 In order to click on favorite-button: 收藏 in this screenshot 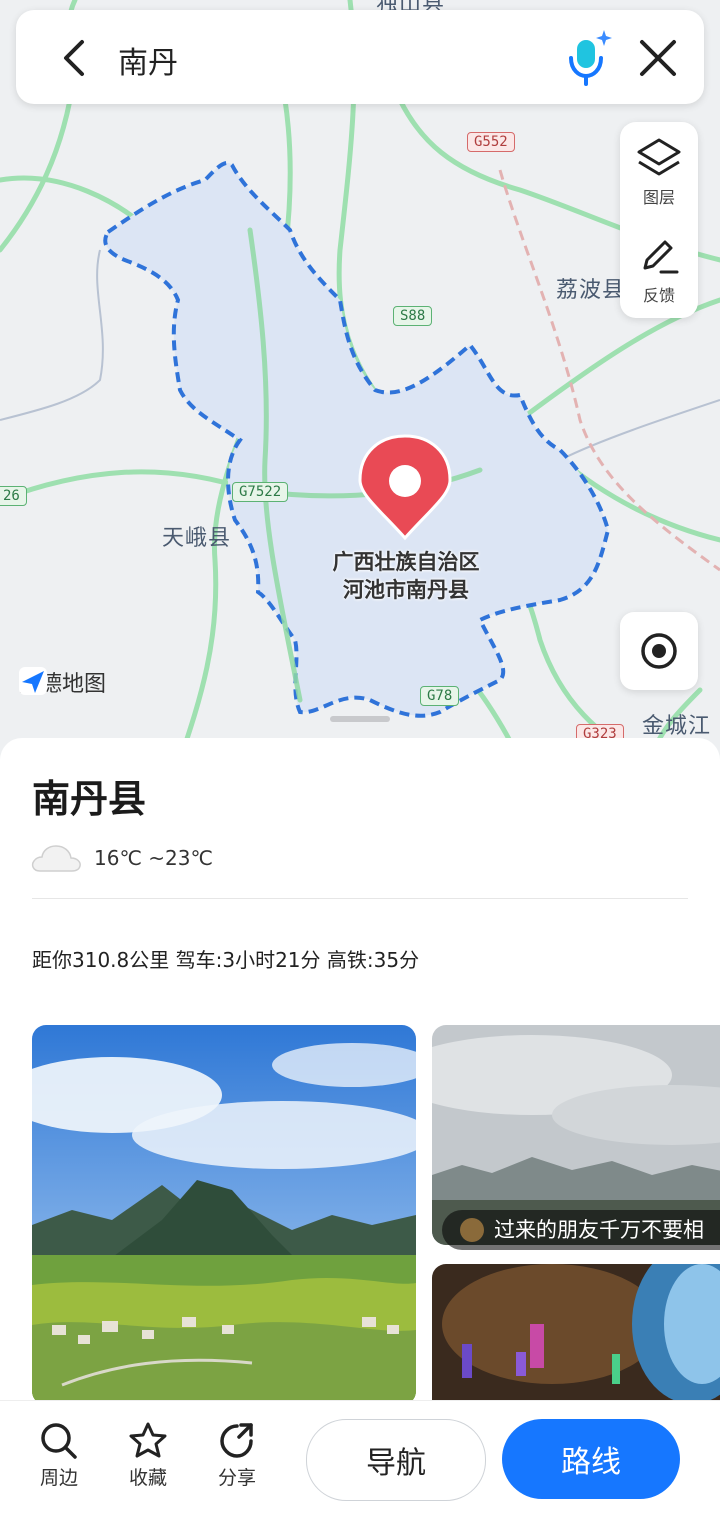, I will do `click(148, 1455)`.